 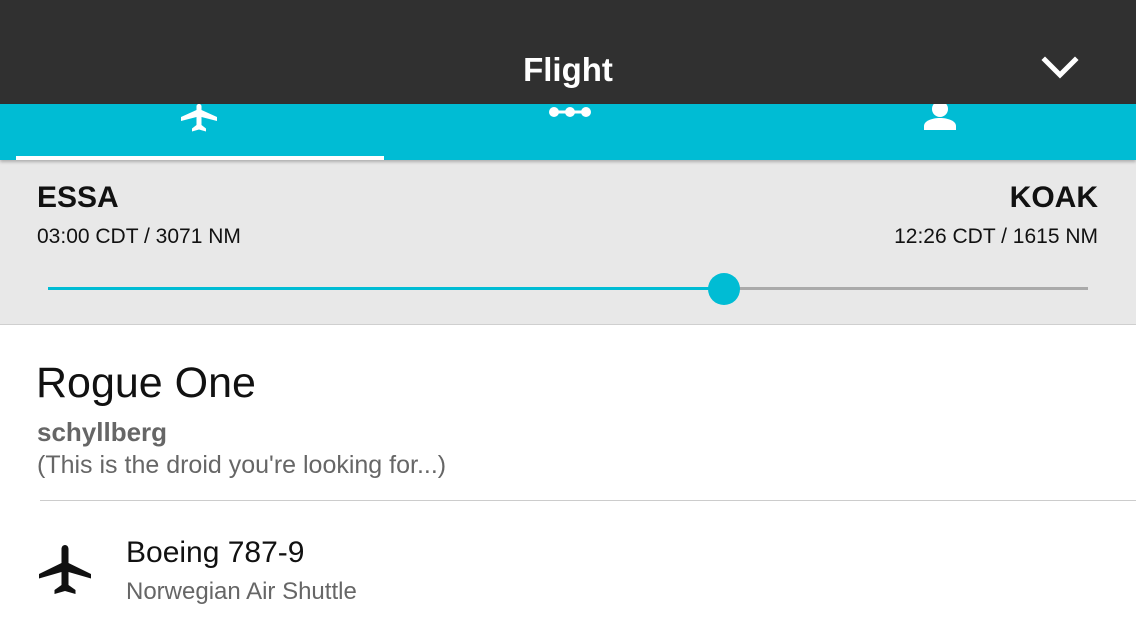 I want to click on flight-progress-slider, so click(x=568, y=289).